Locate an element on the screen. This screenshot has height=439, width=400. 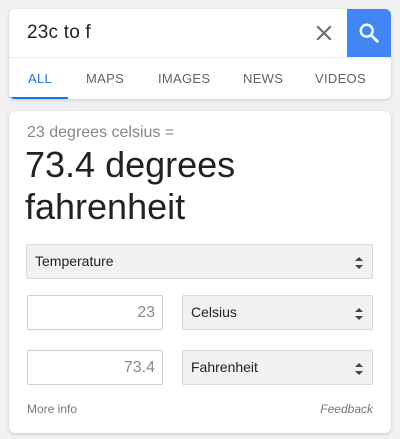
from-value-field is located at coordinates (95, 312).